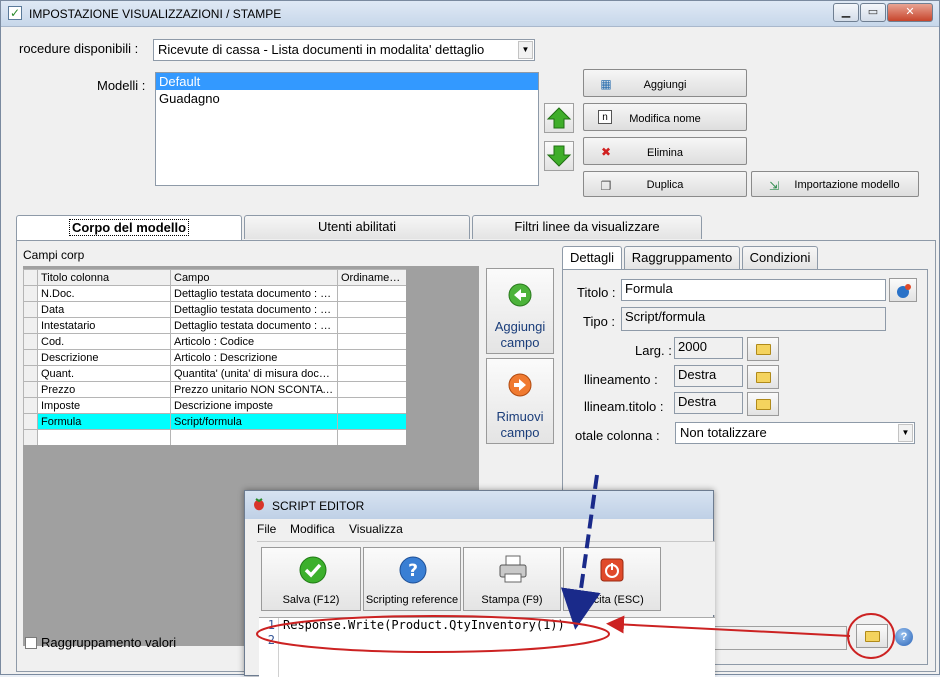  What do you see at coordinates (520, 311) in the screenshot?
I see `add-field-button: Aggiungi campo` at bounding box center [520, 311].